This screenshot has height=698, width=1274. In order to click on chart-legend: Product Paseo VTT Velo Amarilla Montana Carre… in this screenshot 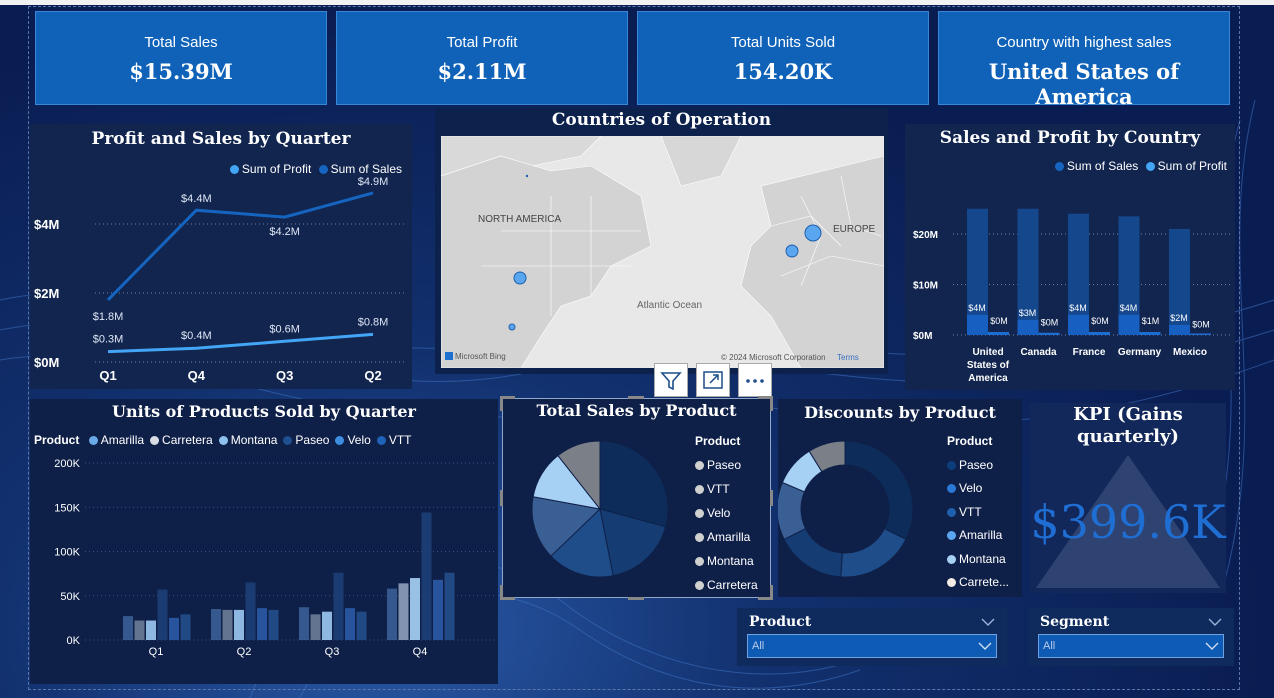, I will do `click(726, 513)`.